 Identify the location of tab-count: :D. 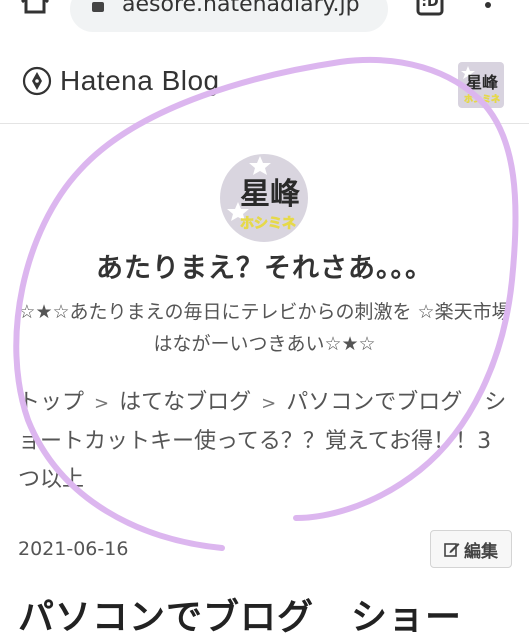
(430, 5).